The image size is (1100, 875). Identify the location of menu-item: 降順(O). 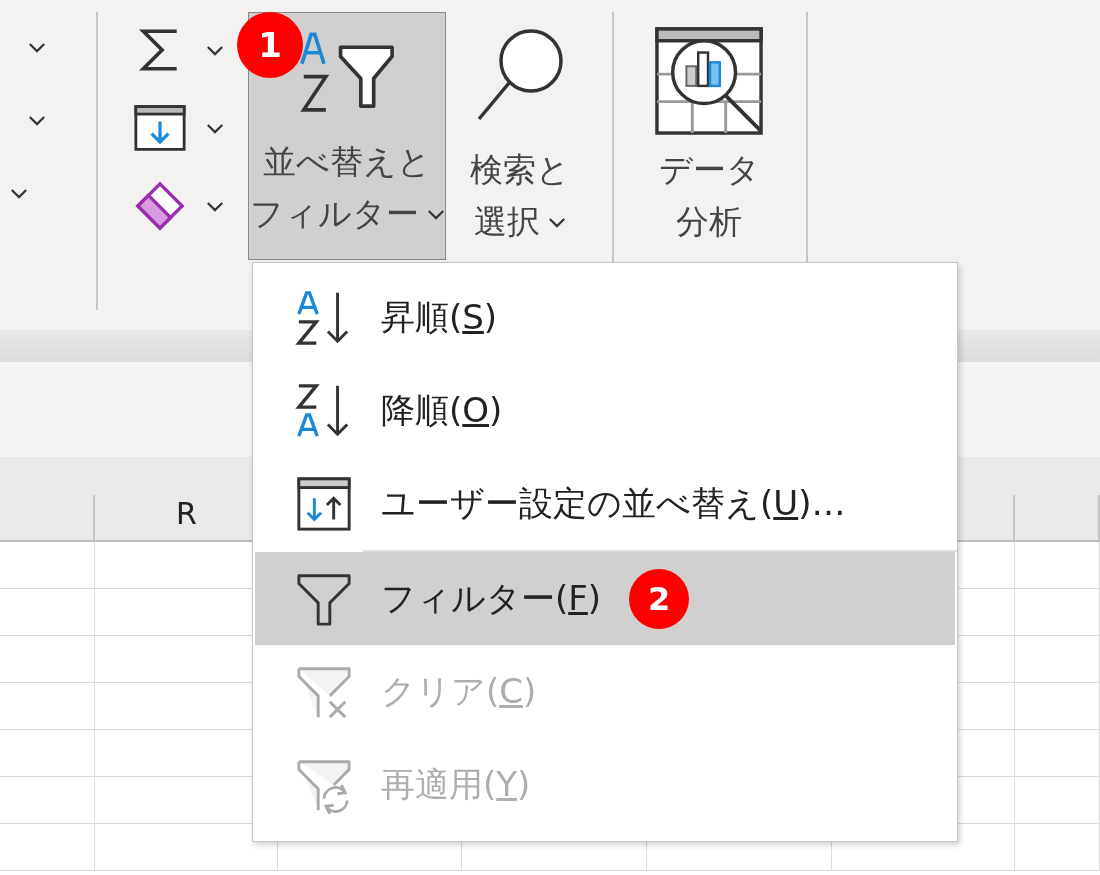
(605, 410).